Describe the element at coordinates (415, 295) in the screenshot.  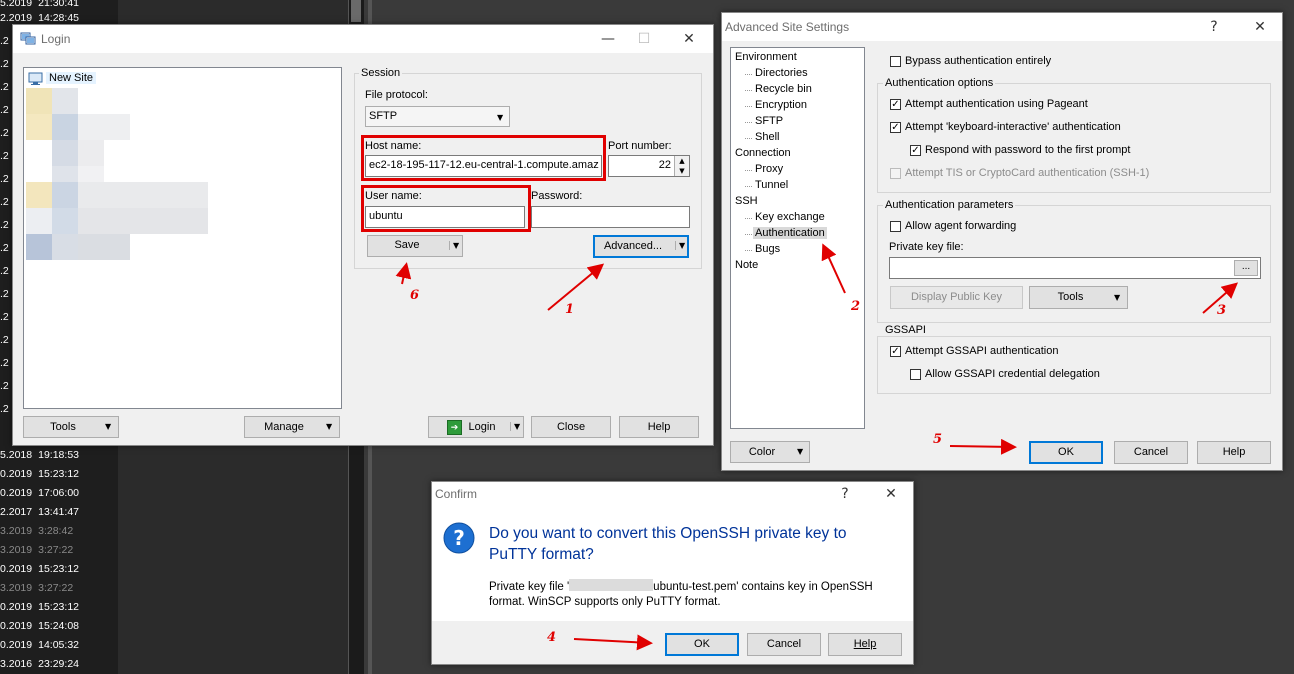
I see `annotation-step-6: 6` at that location.